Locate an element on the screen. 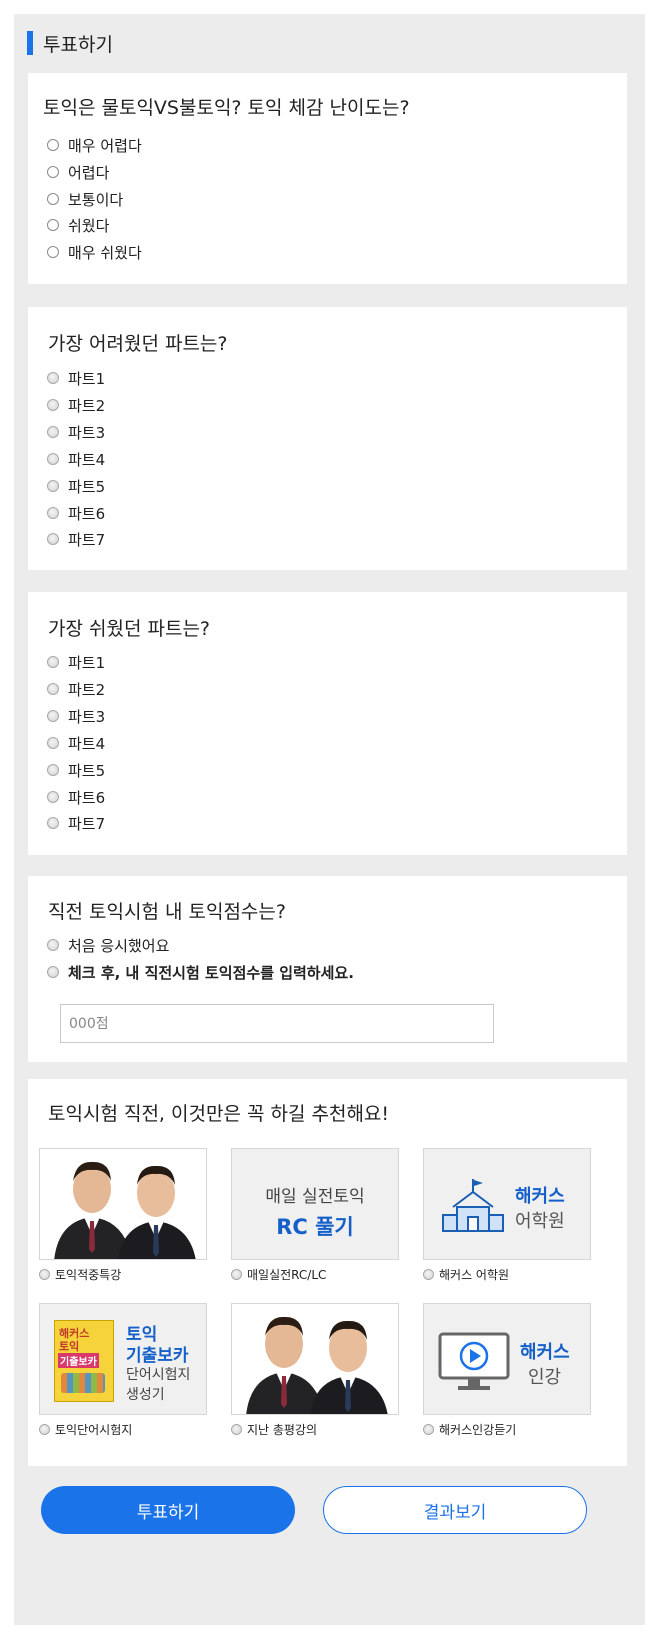  option-easy: 쉬웠다 is located at coordinates (78, 225).